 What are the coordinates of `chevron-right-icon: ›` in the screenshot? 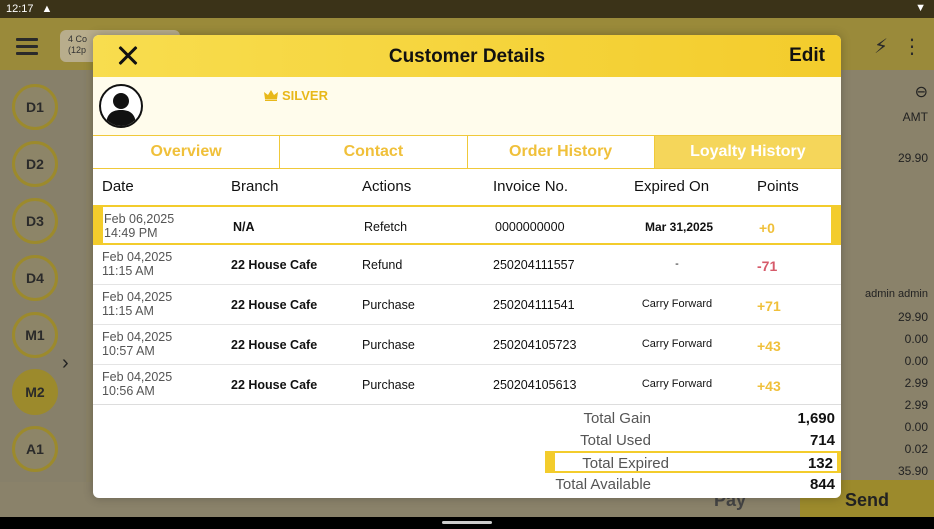 It's located at (65, 363).